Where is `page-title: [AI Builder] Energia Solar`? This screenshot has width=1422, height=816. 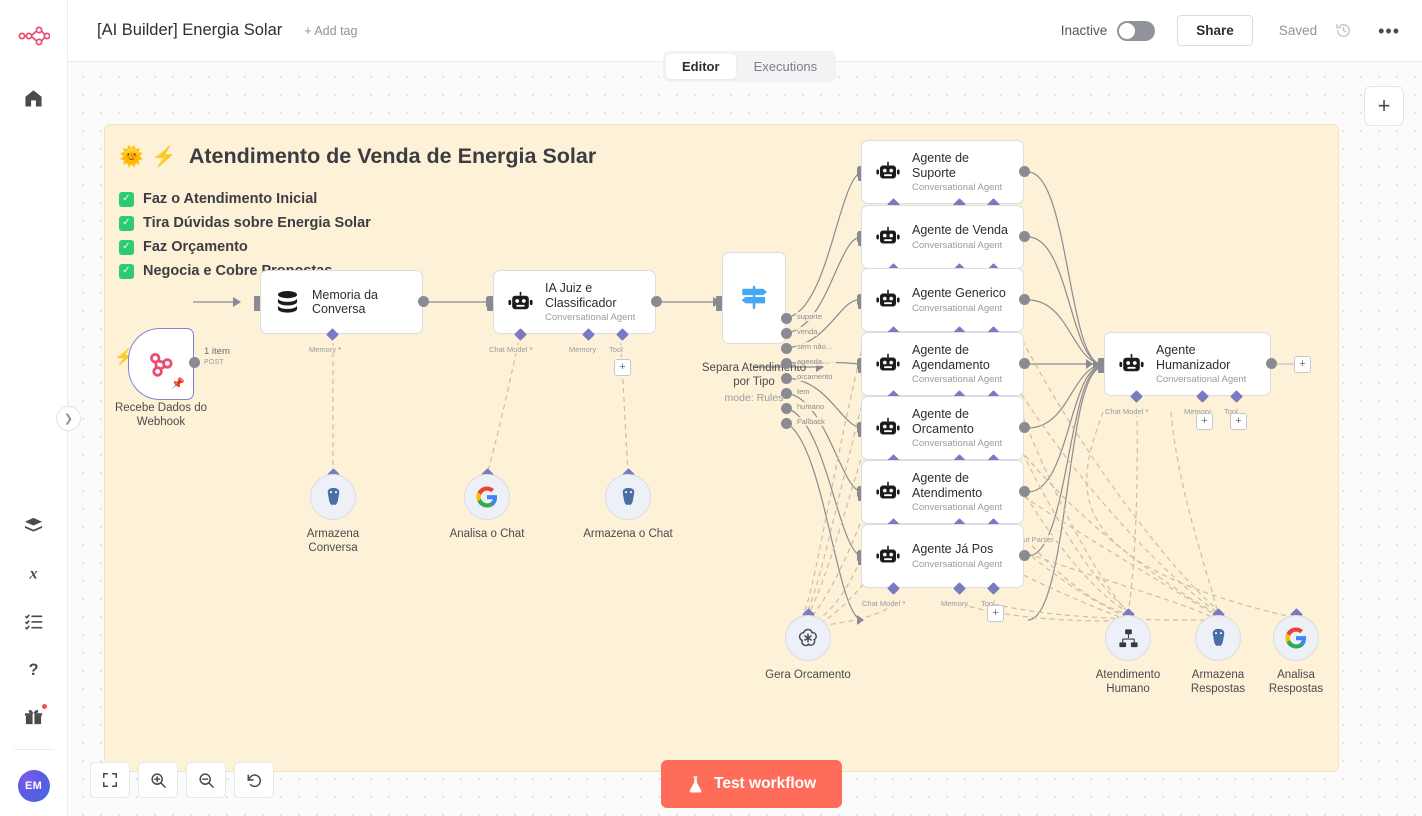
page-title: [AI Builder] Energia Solar is located at coordinates (189, 30).